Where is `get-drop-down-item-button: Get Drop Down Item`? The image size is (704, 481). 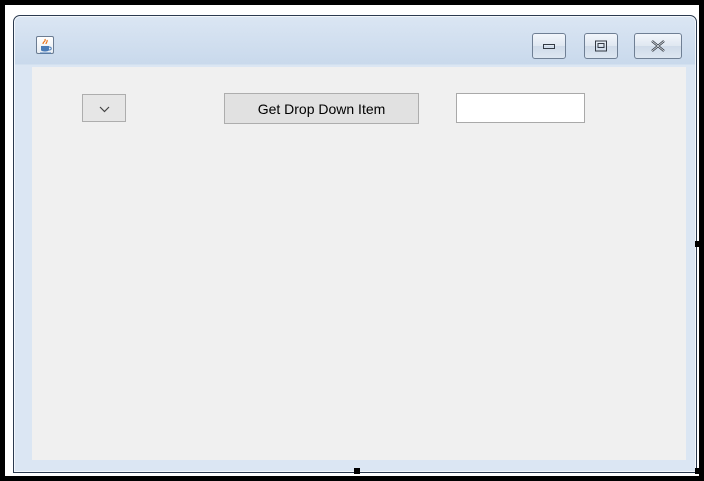 get-drop-down-item-button: Get Drop Down Item is located at coordinates (321, 108).